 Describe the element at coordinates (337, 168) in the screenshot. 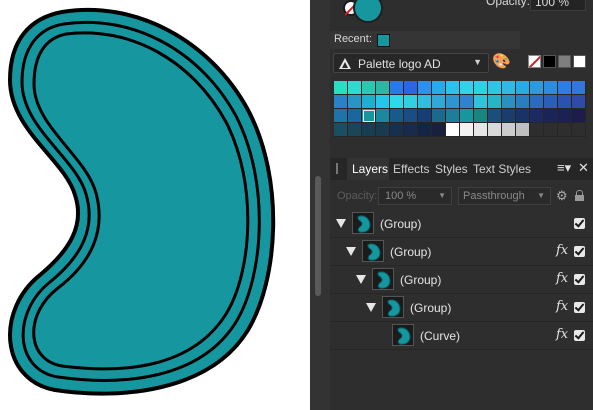

I see `drag-handle-icon` at that location.